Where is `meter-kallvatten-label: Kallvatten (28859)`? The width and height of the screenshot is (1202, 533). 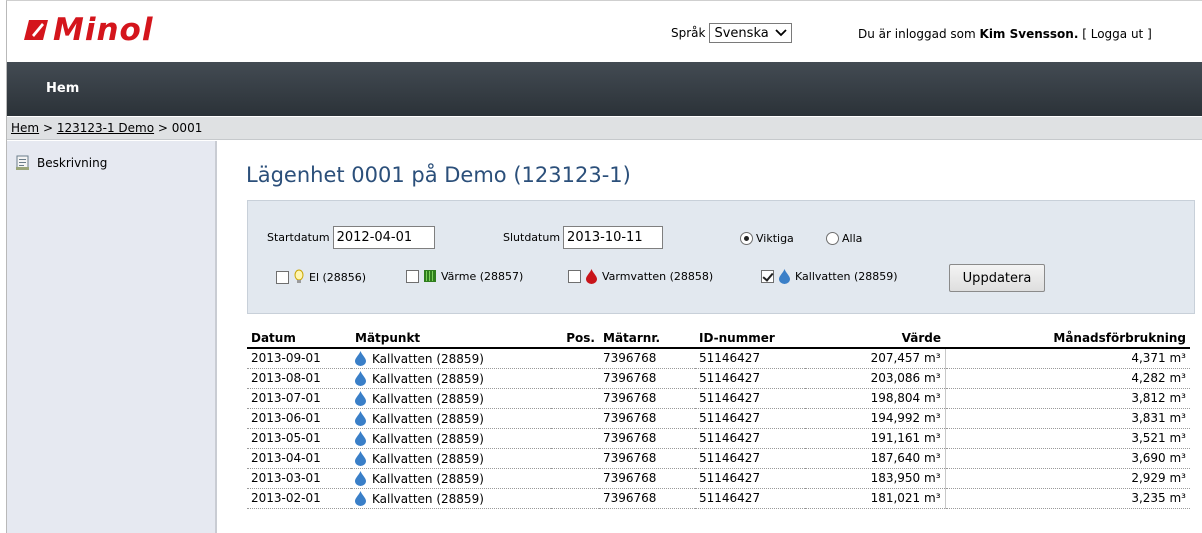 meter-kallvatten-label: Kallvatten (28859) is located at coordinates (846, 276).